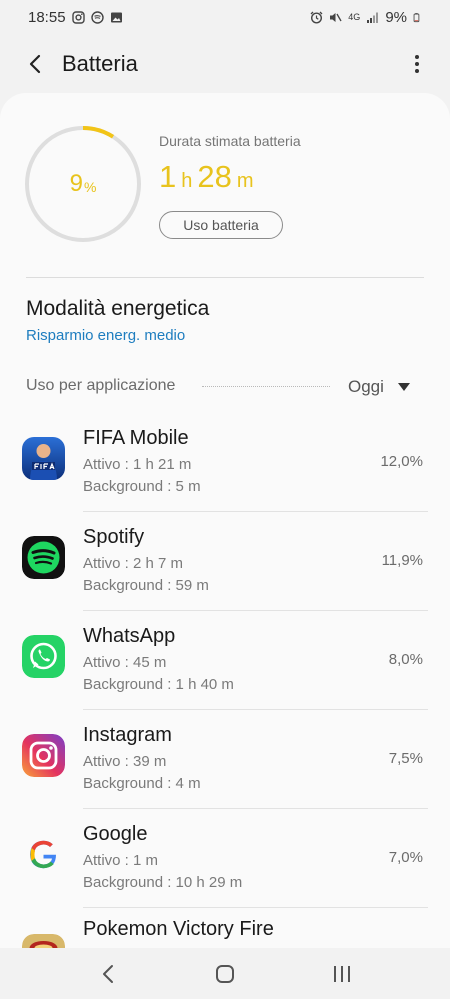 The height and width of the screenshot is (999, 450). I want to click on app-usage-percent: 12,0%, so click(401, 461).